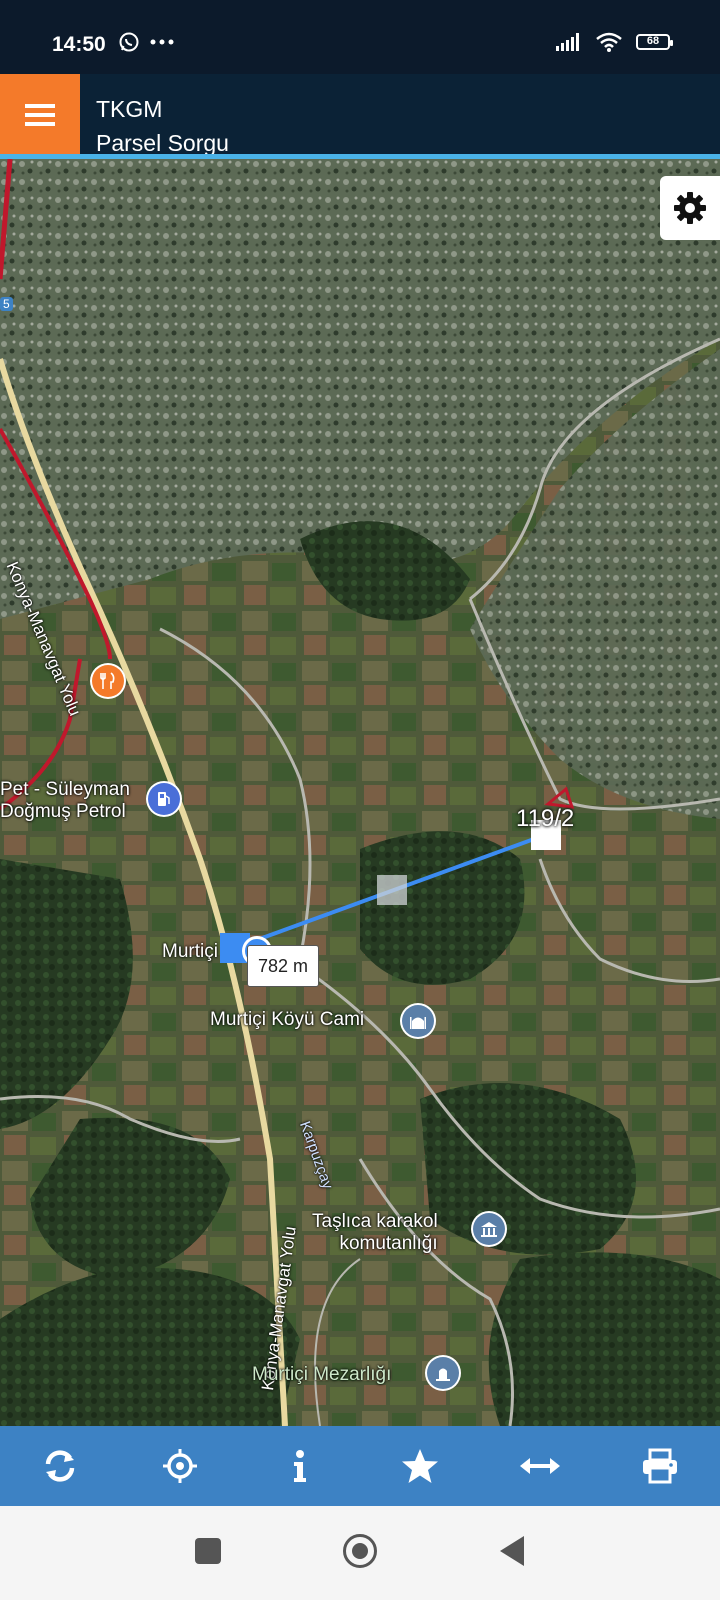 This screenshot has height=1600, width=720. Describe the element at coordinates (512, 1551) in the screenshot. I see `back-button` at that location.